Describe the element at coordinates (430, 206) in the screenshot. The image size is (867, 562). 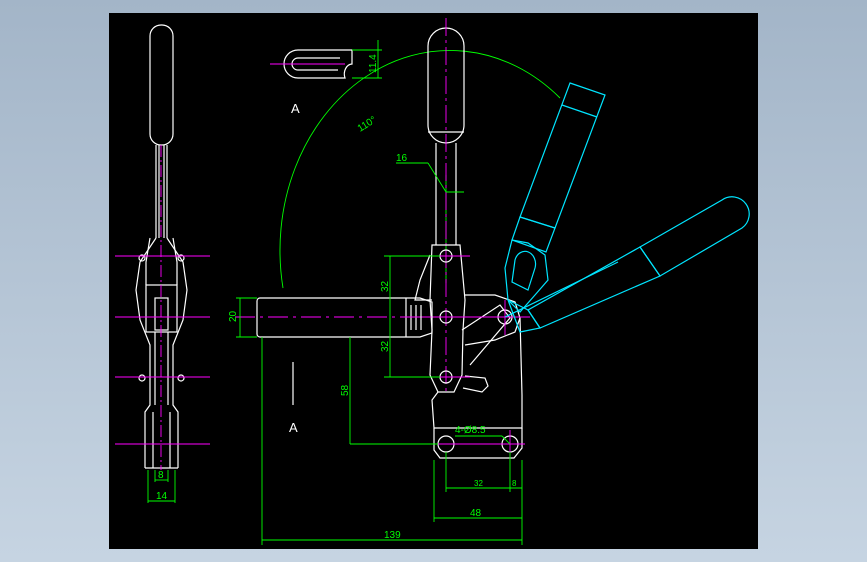
I see `vertical-handle` at that location.